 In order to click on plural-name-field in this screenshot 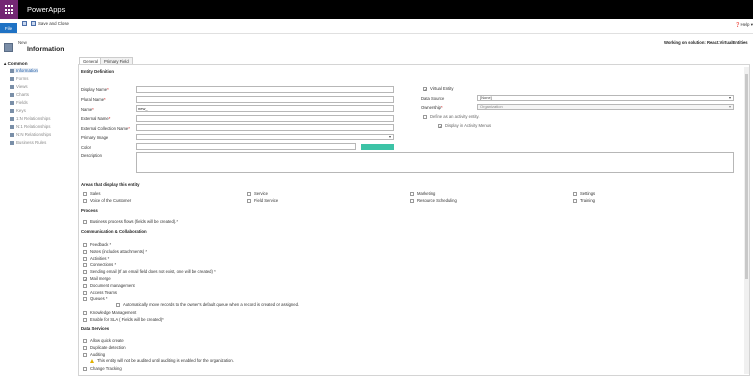, I will do `click(265, 99)`.